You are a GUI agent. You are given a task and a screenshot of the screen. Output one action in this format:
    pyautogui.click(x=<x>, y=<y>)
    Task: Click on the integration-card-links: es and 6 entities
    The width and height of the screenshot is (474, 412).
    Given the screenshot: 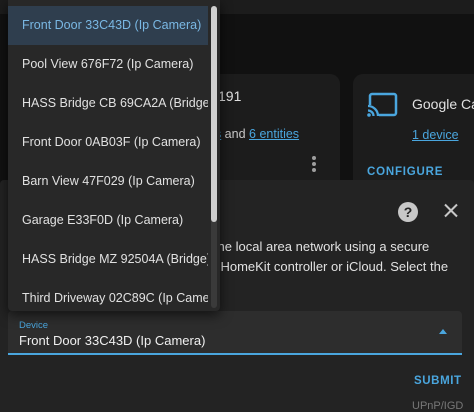 What is the action you would take?
    pyautogui.click(x=253, y=134)
    